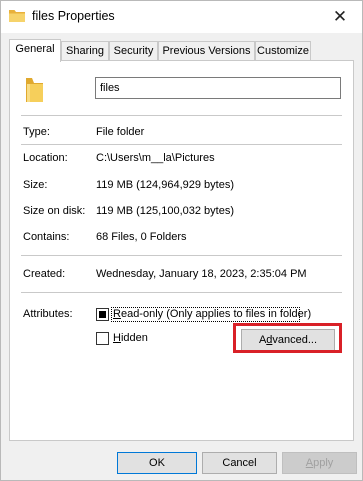 The height and width of the screenshot is (481, 363). Describe the element at coordinates (120, 132) in the screenshot. I see `type-value: File folder` at that location.